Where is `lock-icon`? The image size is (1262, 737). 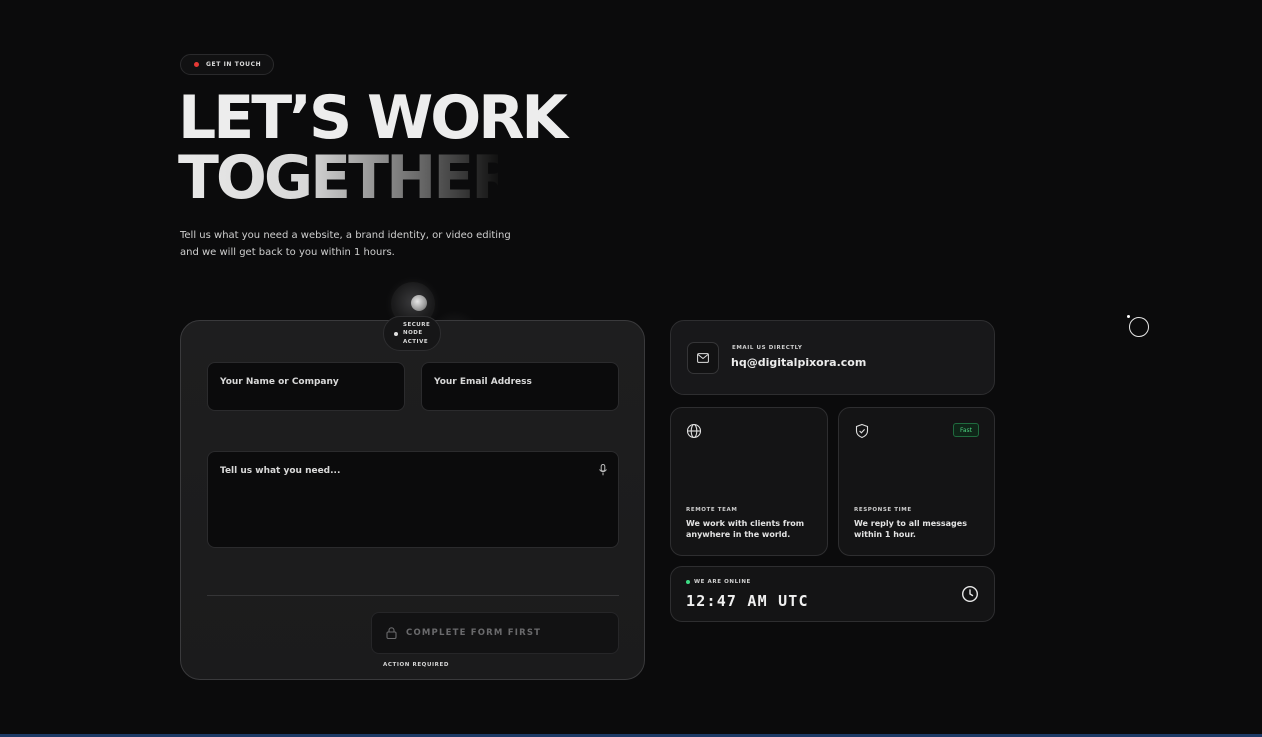 lock-icon is located at coordinates (391, 633).